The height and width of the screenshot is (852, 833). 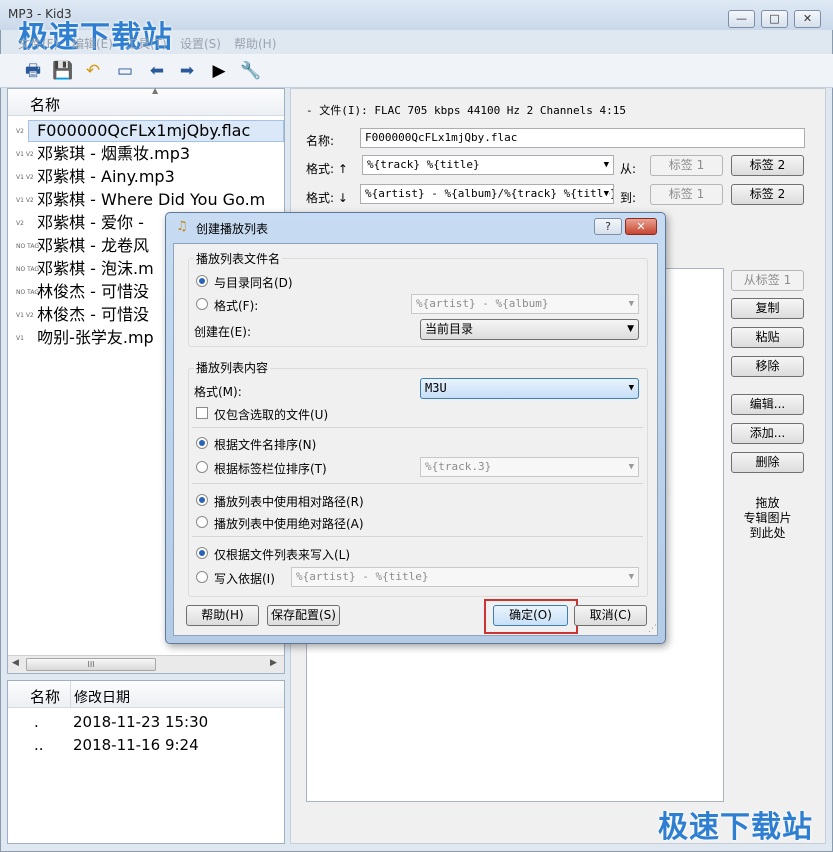 What do you see at coordinates (767, 366) in the screenshot?
I see `remove-button: 移除` at bounding box center [767, 366].